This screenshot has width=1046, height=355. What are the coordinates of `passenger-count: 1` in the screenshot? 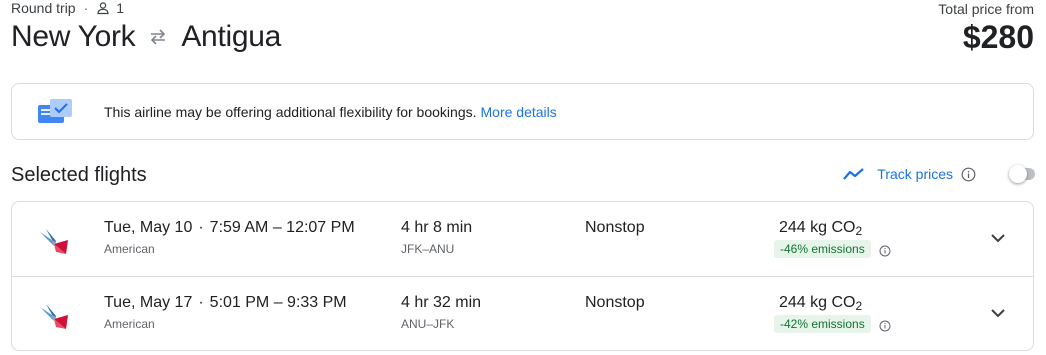 It's located at (120, 8).